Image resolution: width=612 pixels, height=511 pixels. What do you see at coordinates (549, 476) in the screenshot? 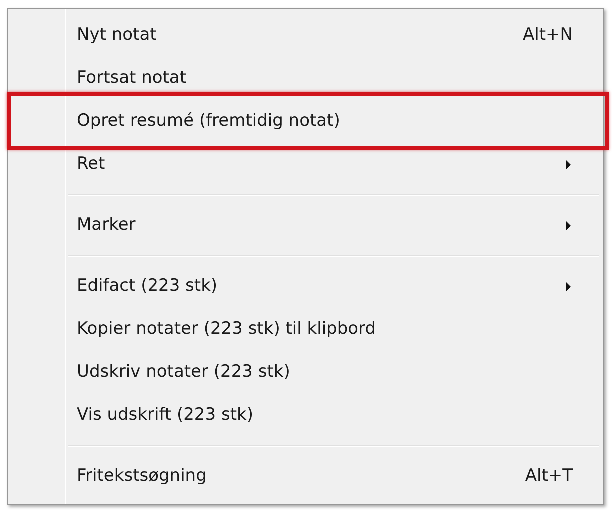
I see `shortcut-label: Alt+T` at bounding box center [549, 476].